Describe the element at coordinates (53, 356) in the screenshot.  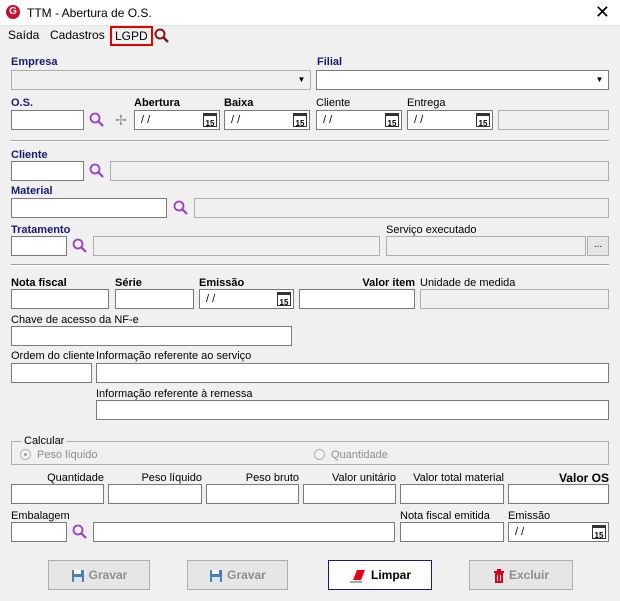
I see `ordem-cliente-label: Ordem do cliente` at that location.